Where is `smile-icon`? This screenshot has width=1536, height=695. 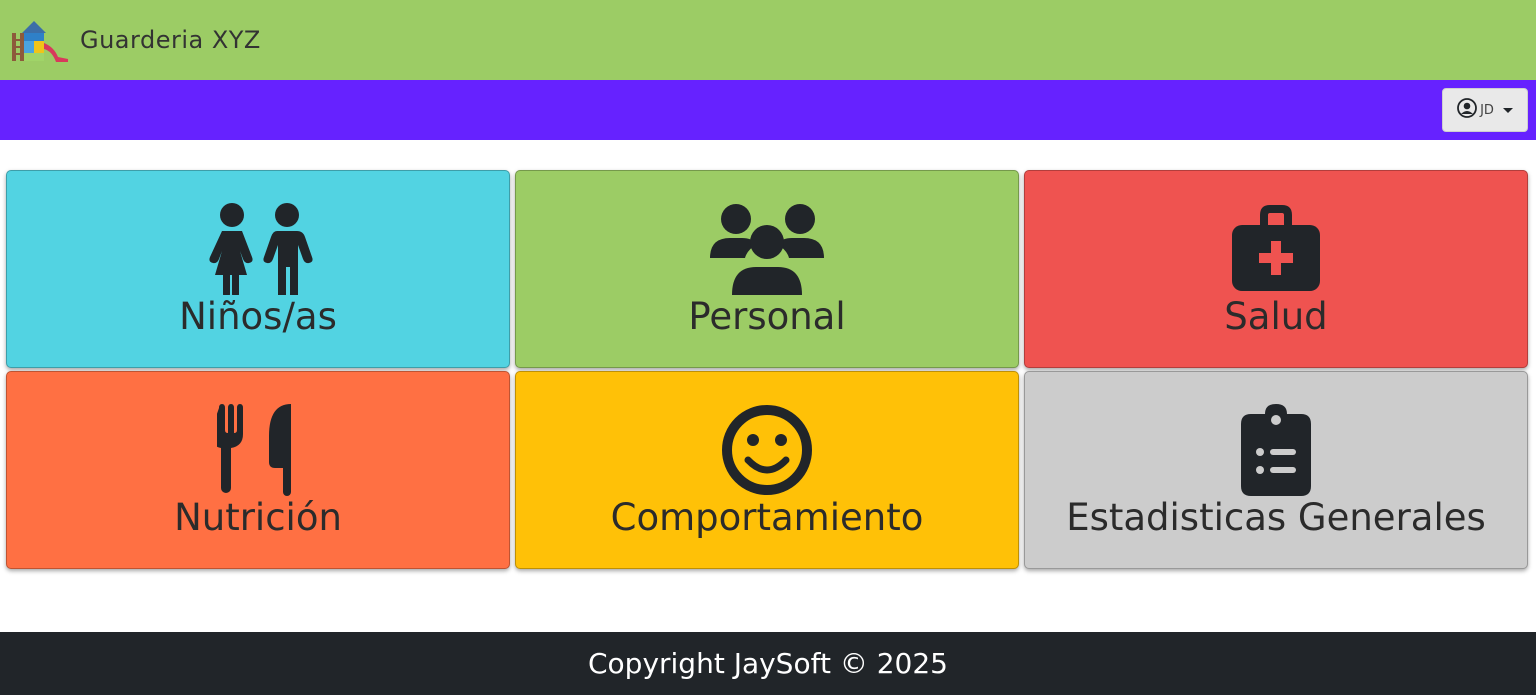
smile-icon is located at coordinates (767, 450).